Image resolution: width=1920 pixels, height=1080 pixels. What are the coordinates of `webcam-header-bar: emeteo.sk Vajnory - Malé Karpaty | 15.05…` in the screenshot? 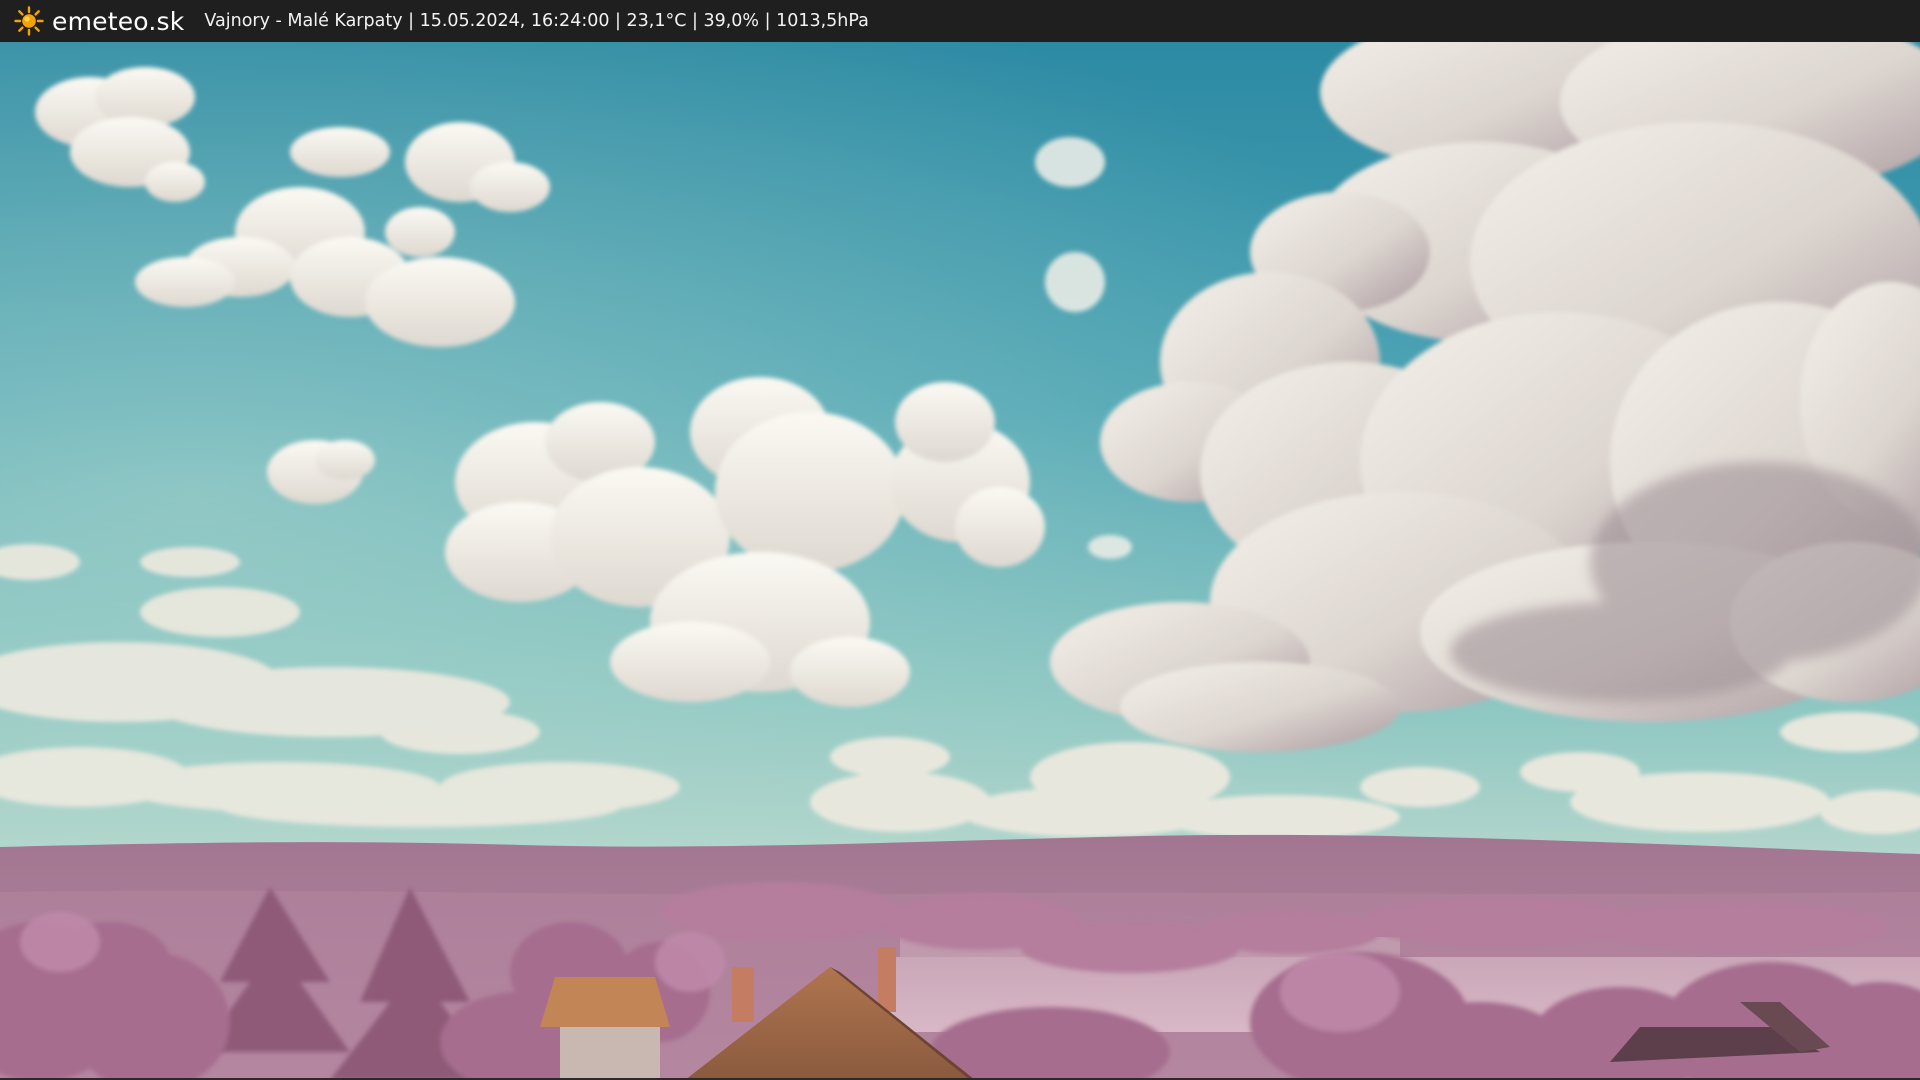 It's located at (960, 21).